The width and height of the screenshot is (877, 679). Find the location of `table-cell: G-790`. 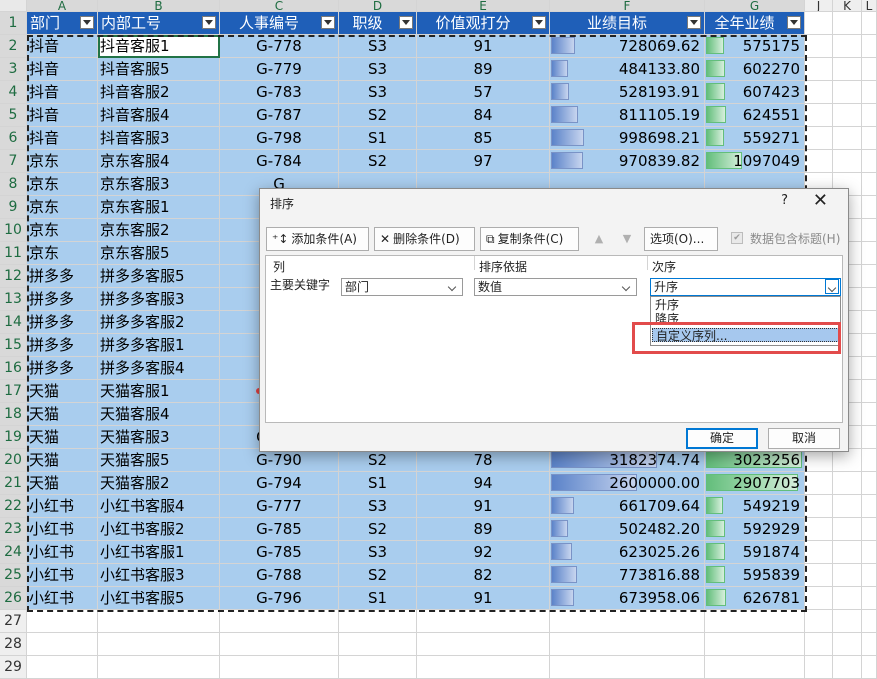

table-cell: G-790 is located at coordinates (279, 460).